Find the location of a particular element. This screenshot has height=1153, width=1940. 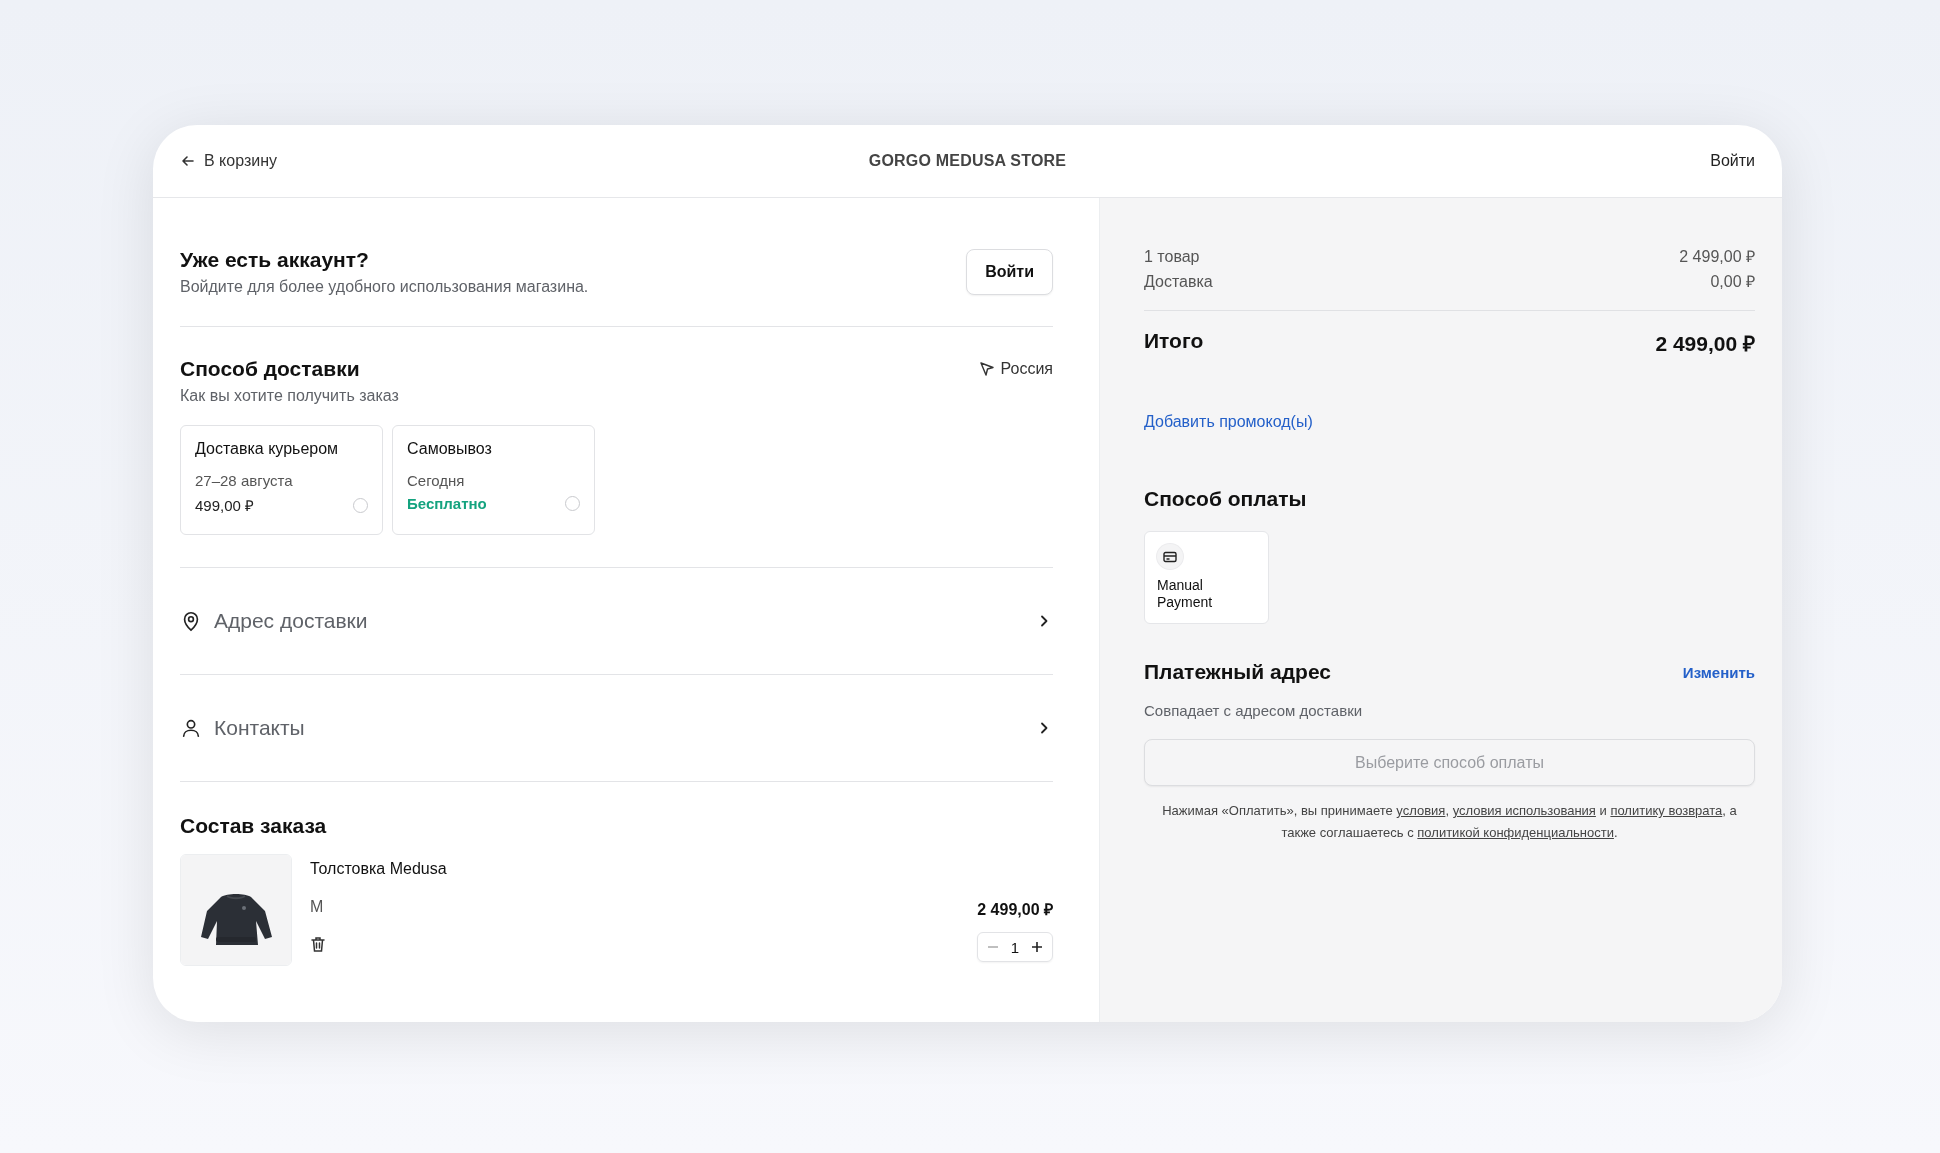

option-name: Доставка курьером is located at coordinates (267, 449).